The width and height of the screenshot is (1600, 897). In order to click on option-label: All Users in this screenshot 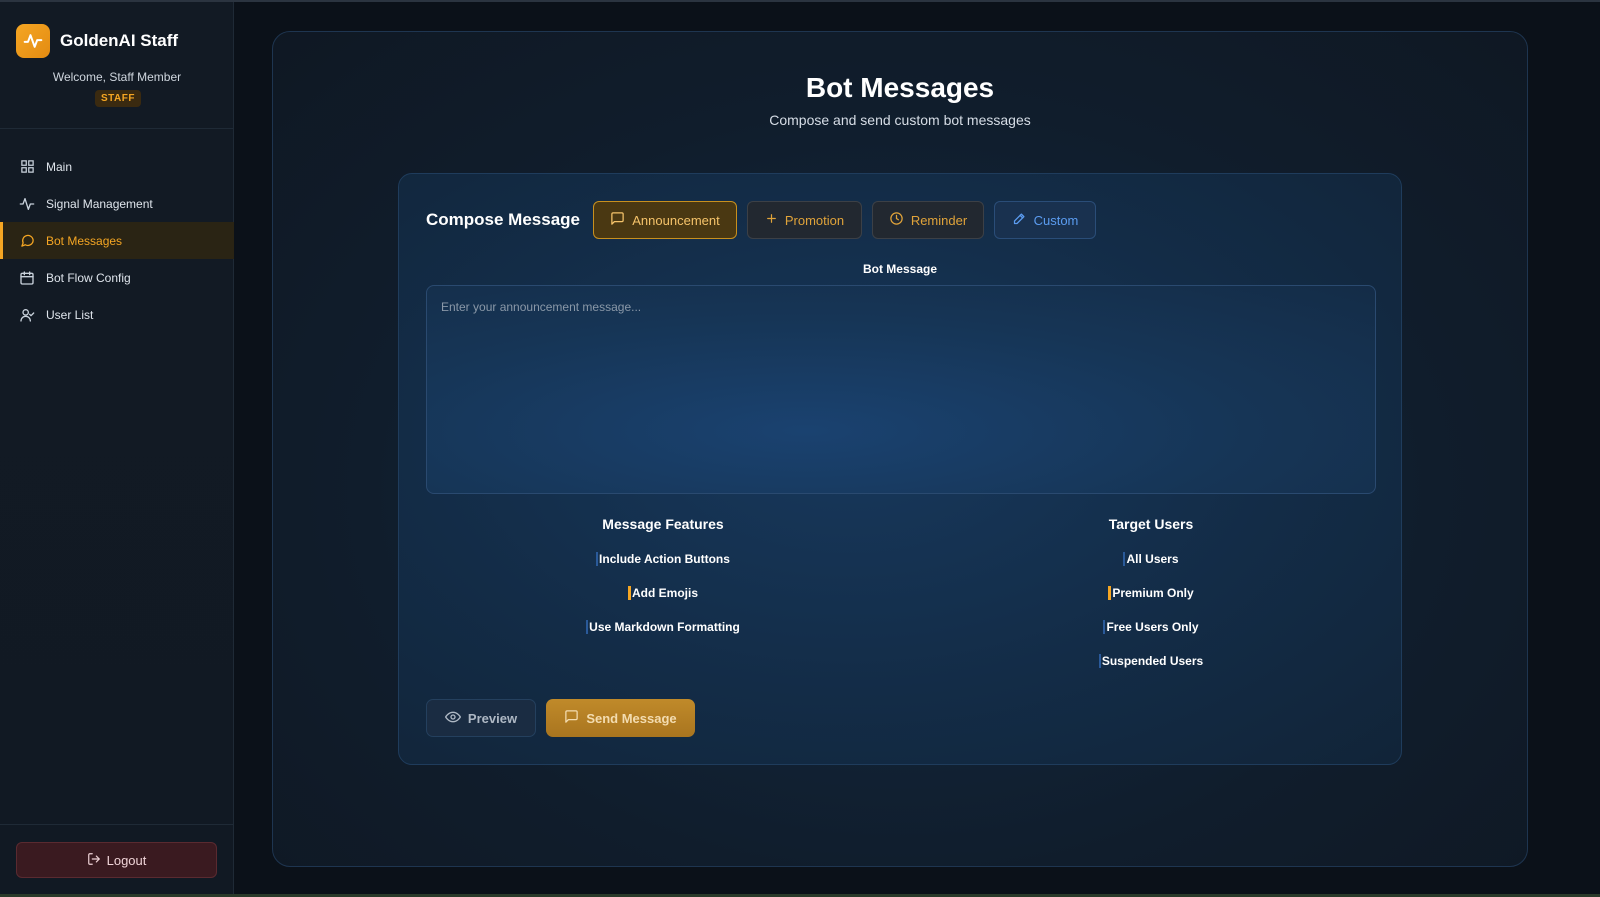, I will do `click(1152, 559)`.